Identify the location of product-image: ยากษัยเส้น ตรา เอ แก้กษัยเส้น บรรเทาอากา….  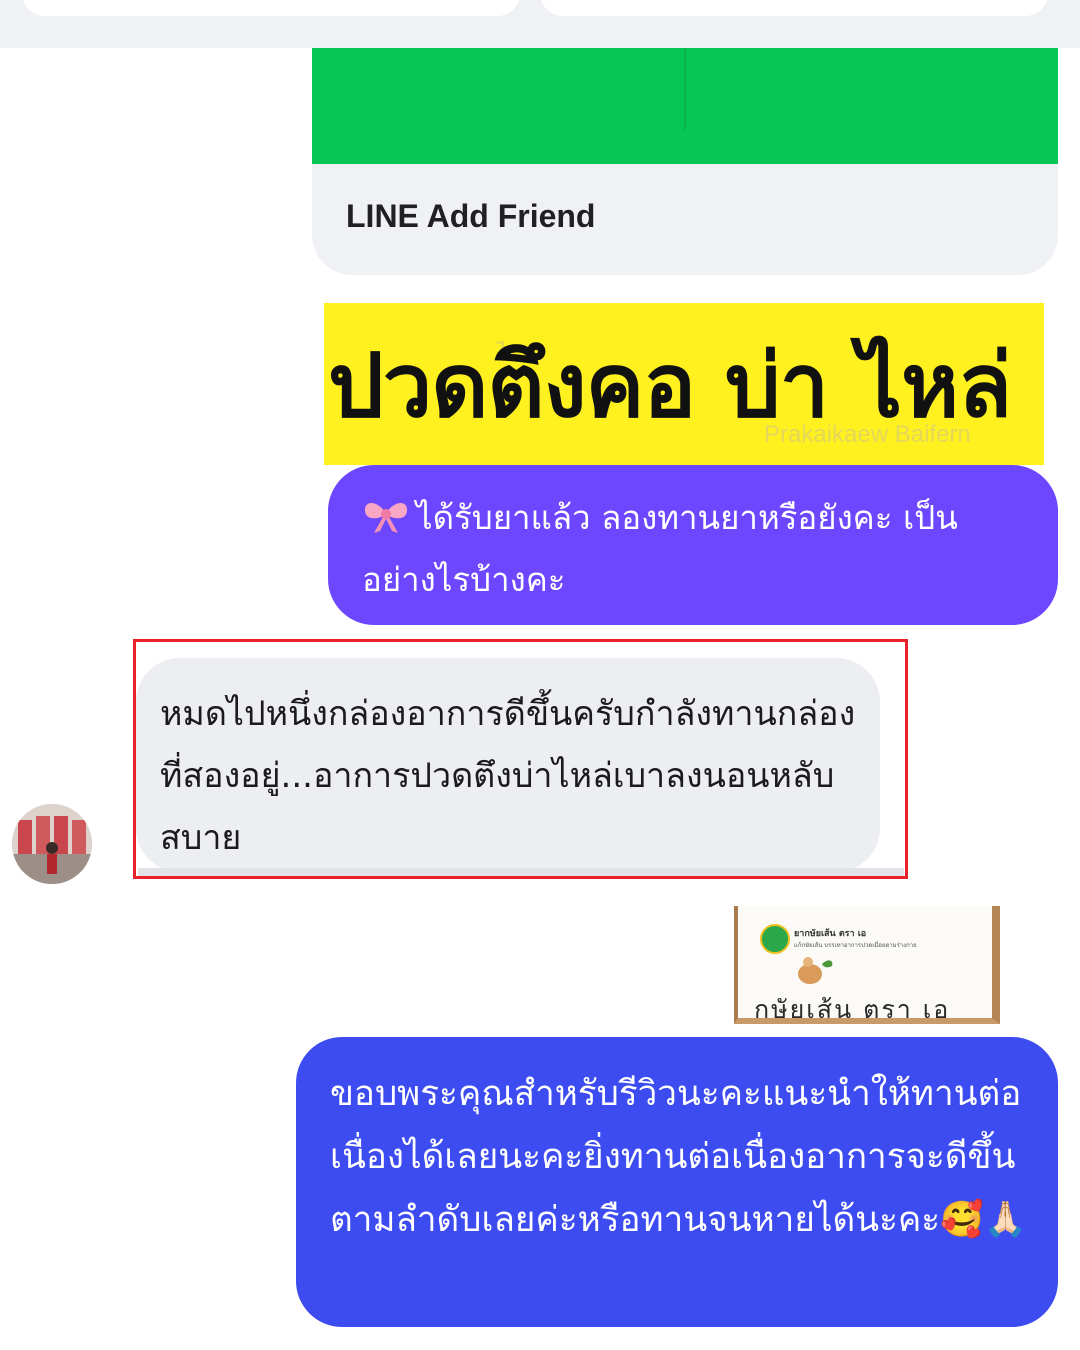
(871, 963).